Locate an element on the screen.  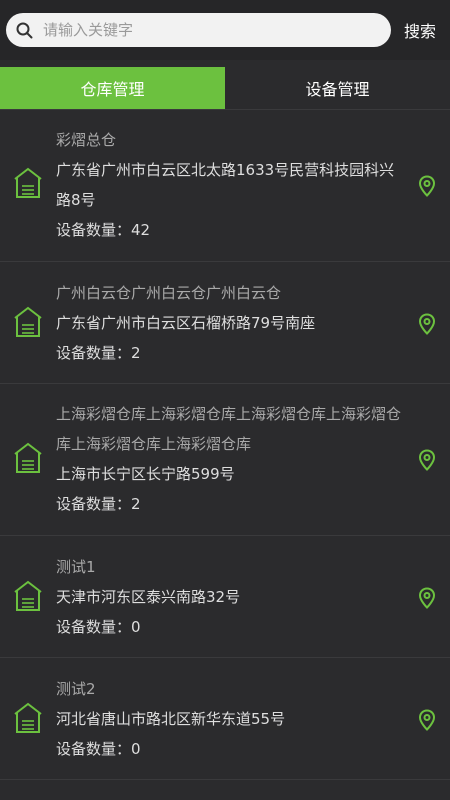
warehouse-address: 上海市长宁区长宁路599号 is located at coordinates (145, 474).